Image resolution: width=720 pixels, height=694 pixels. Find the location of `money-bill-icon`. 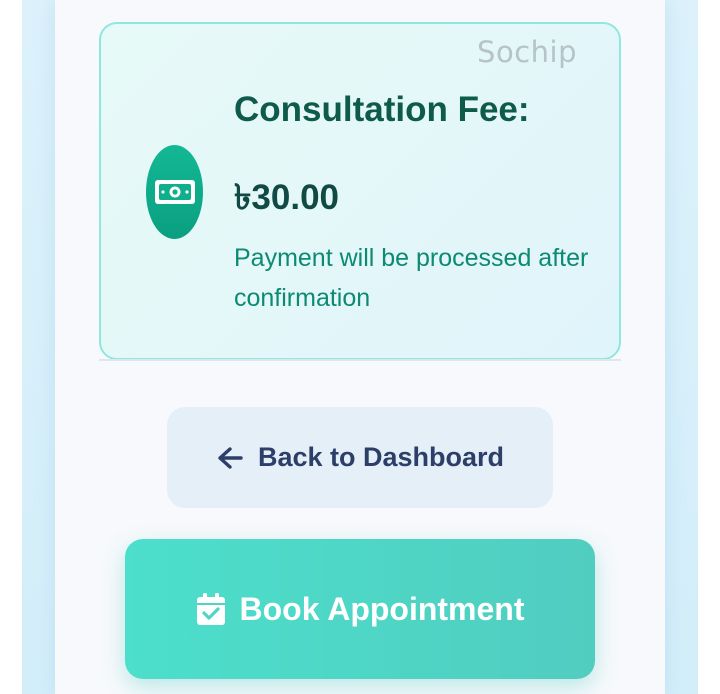

money-bill-icon is located at coordinates (174, 192).